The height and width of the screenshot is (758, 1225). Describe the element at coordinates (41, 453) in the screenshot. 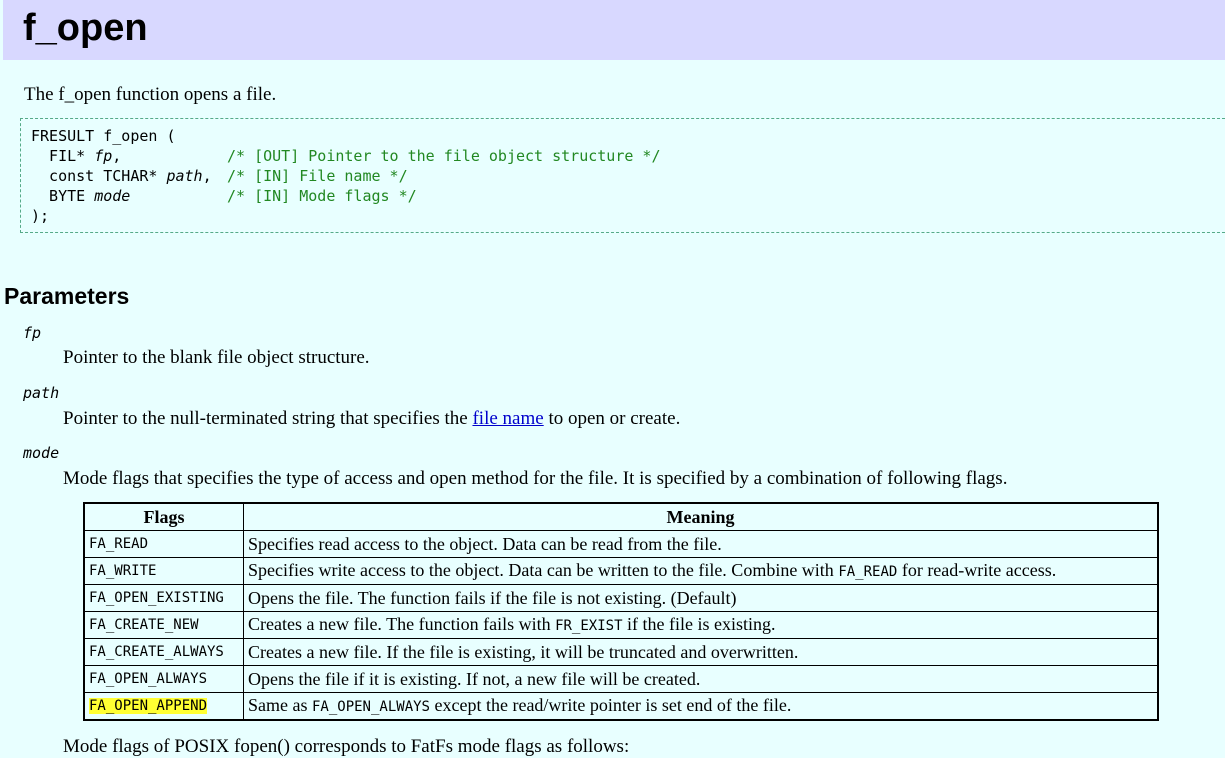

I see `param-name-mode: mode` at that location.